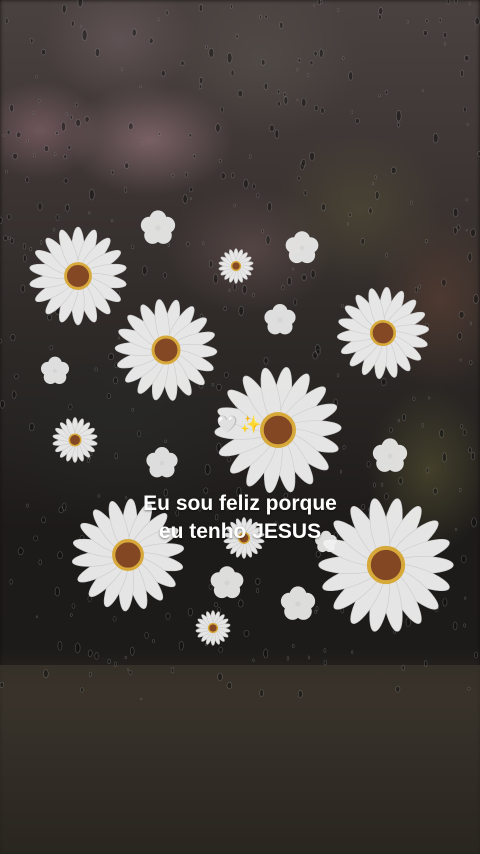 This screenshot has width=480, height=854. I want to click on emoji-line: 🤍✨, so click(240, 425).